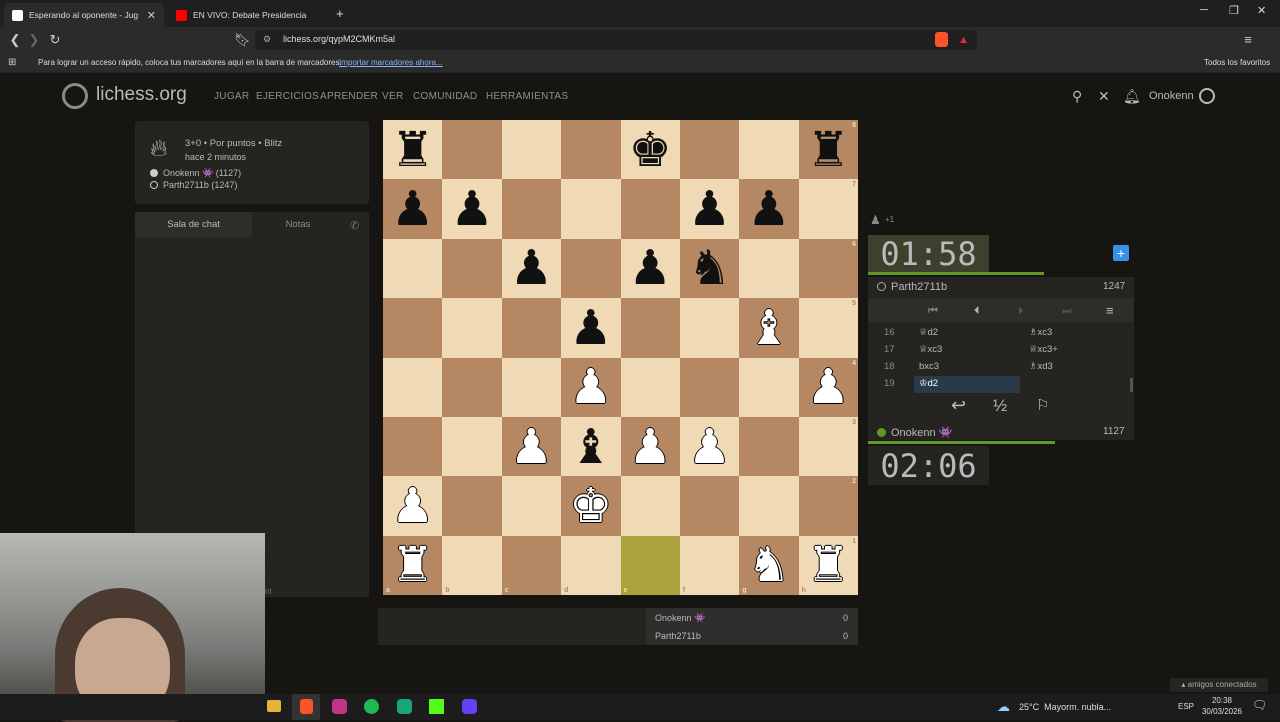 The width and height of the screenshot is (1280, 722). Describe the element at coordinates (921, 432) in the screenshot. I see `self-name: Onokenn 👾` at that location.